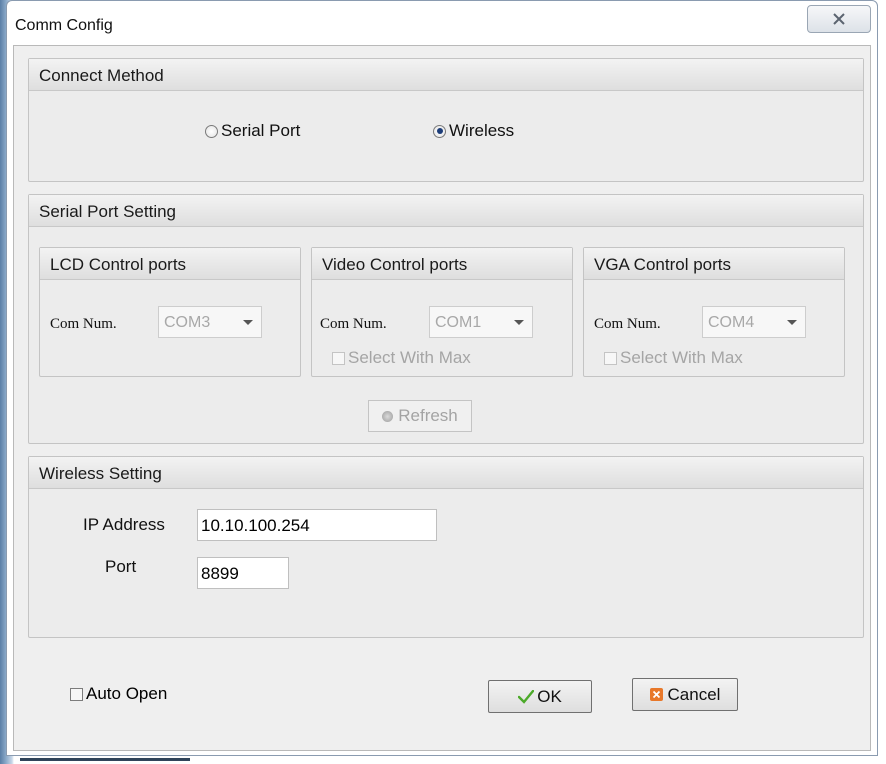 Image resolution: width=886 pixels, height=764 pixels. What do you see at coordinates (694, 694) in the screenshot?
I see `cancel-button-label: Cancel` at bounding box center [694, 694].